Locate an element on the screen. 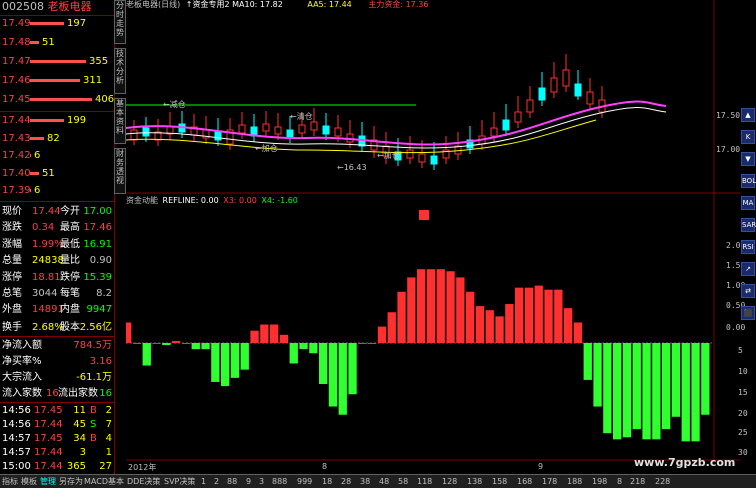 The height and width of the screenshot is (488, 756). quote-label: 涨幅 is located at coordinates (12, 244).